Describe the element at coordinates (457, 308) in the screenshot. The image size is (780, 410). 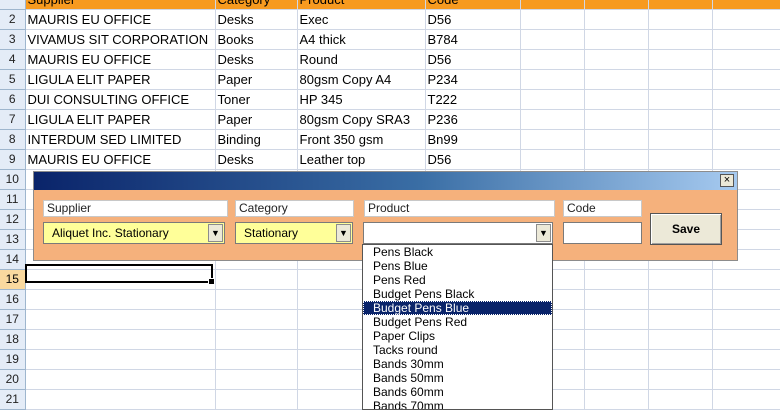
I see `dropdown-option: Budget Pens Blue` at that location.